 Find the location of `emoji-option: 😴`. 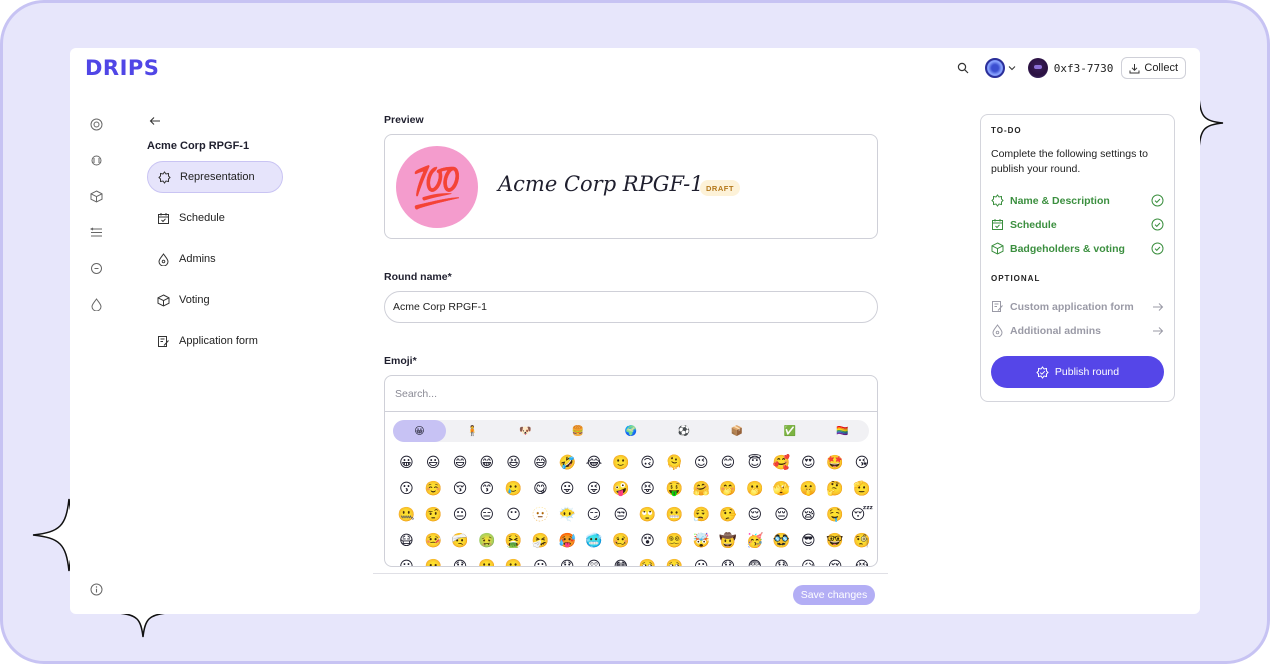

emoji-option: 😴 is located at coordinates (862, 514).